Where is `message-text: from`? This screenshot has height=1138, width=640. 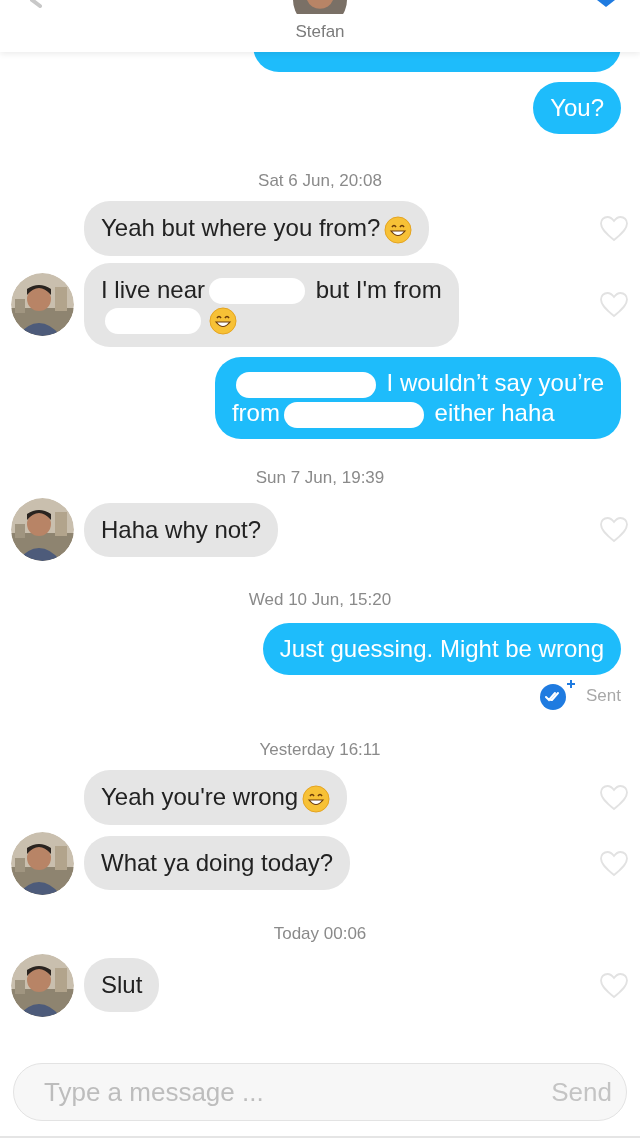
message-text: from is located at coordinates (255, 413).